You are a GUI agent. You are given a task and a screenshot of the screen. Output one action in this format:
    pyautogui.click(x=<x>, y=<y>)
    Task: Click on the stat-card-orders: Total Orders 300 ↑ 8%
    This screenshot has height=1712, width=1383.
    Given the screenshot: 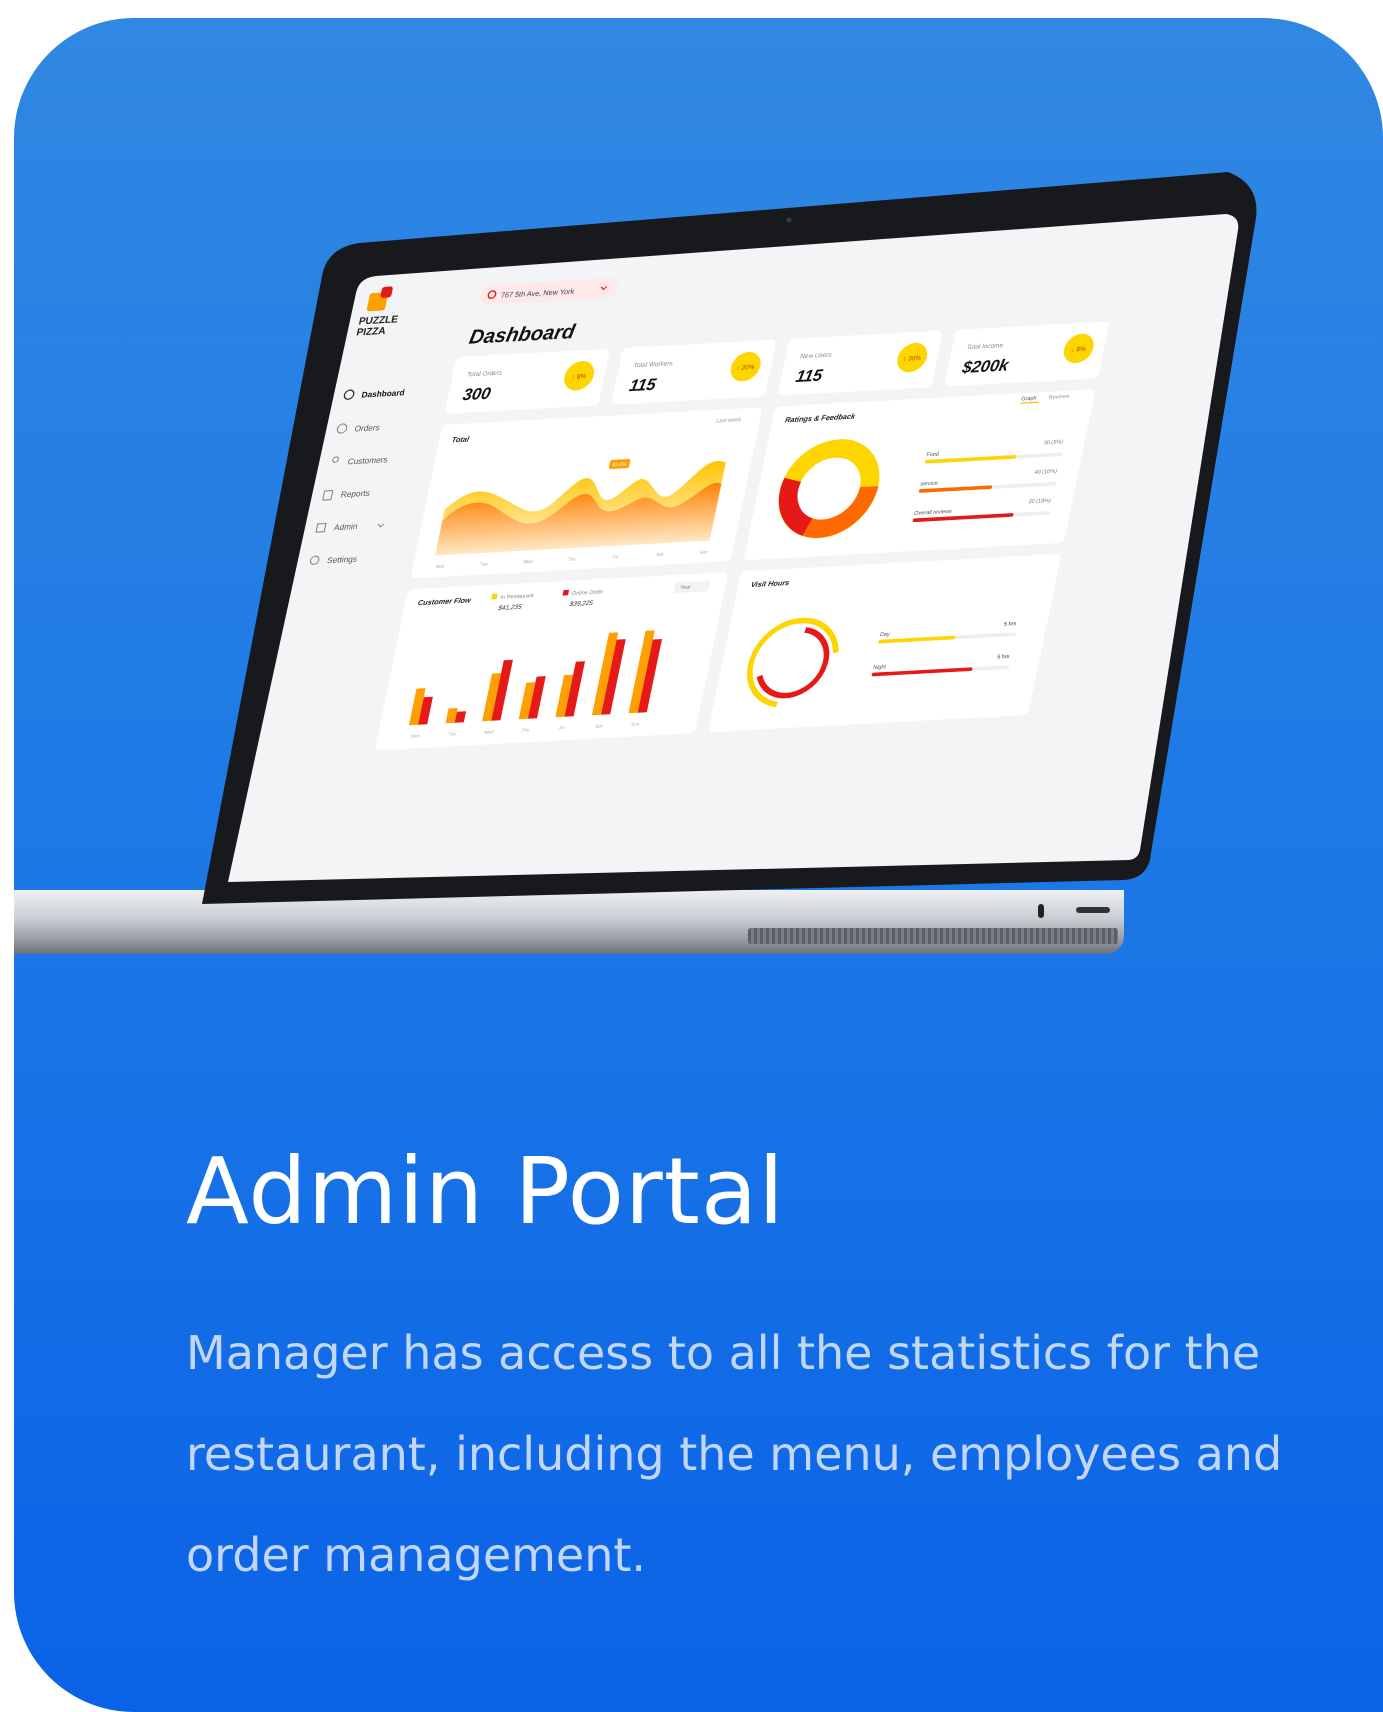 What is the action you would take?
    pyautogui.click(x=527, y=381)
    